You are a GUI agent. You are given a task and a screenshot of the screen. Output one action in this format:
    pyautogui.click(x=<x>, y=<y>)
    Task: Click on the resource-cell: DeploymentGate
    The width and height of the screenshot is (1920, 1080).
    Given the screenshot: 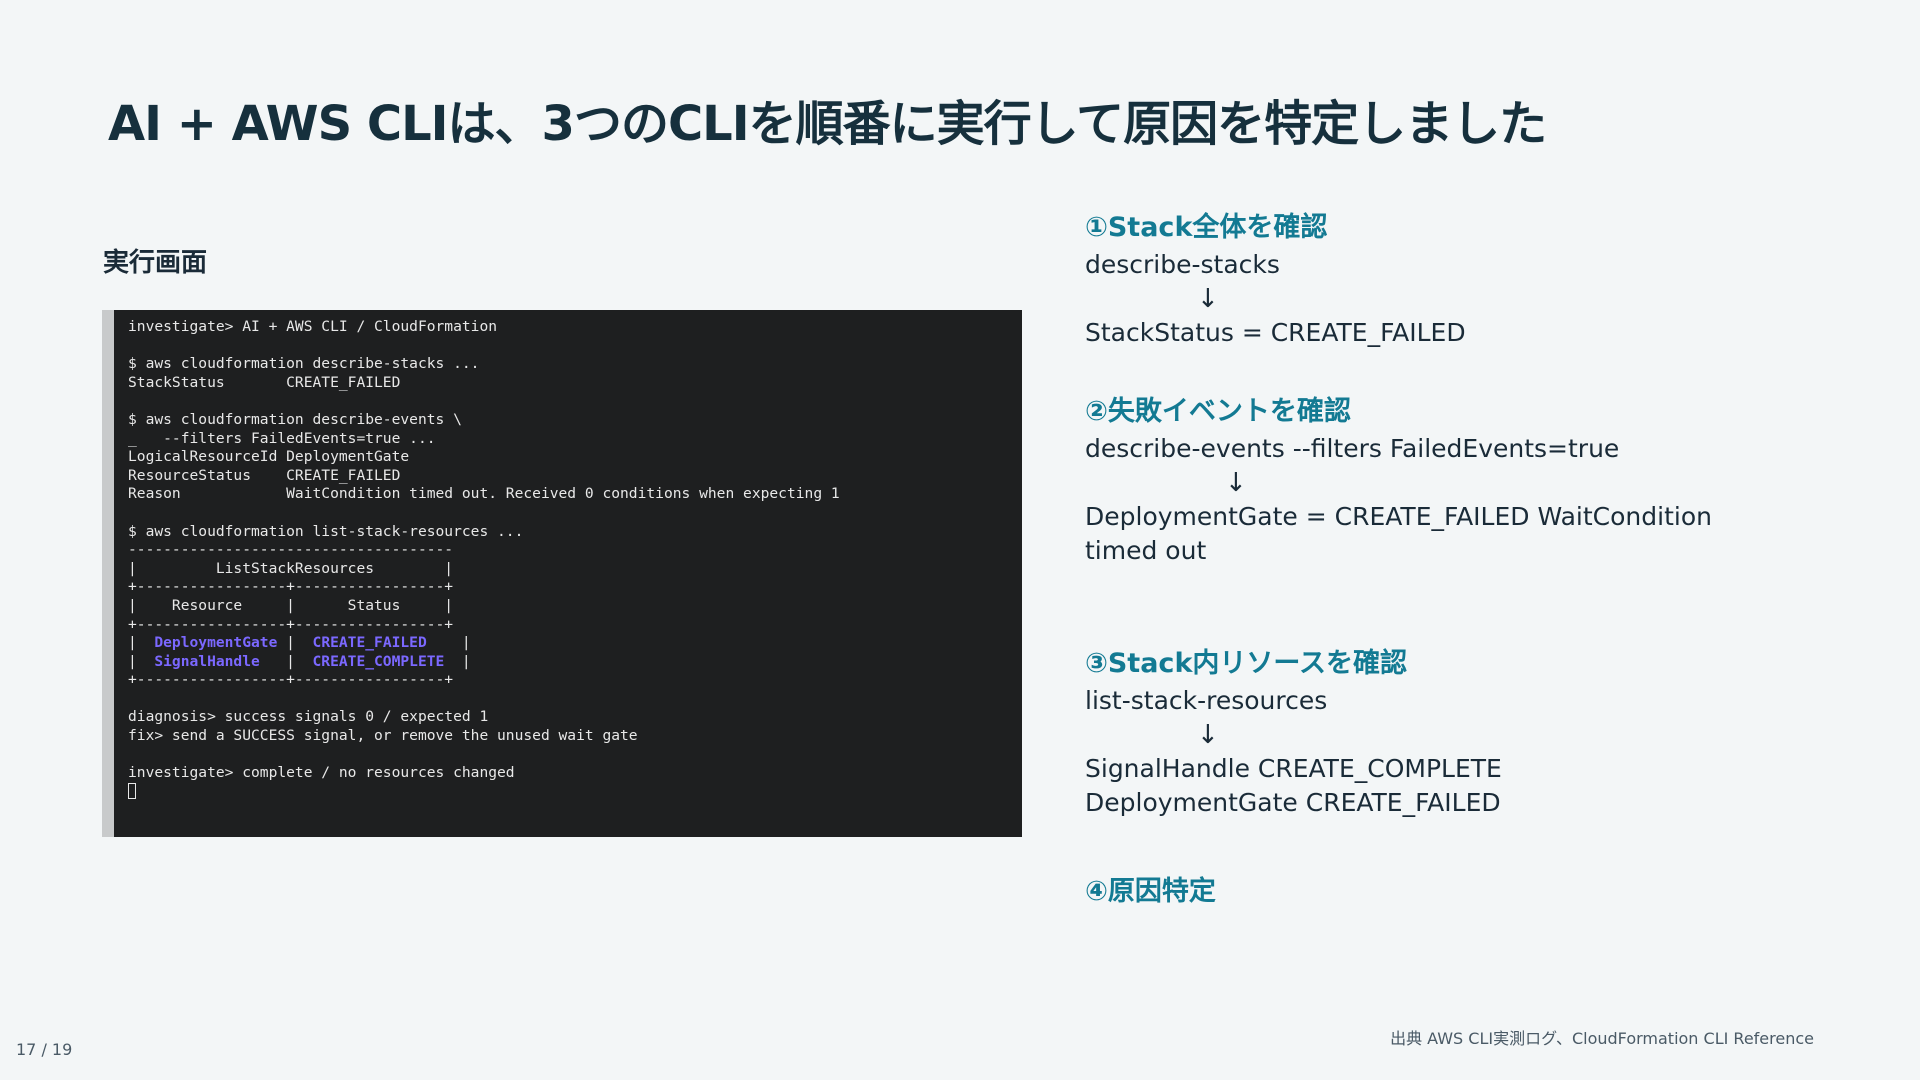 What is the action you would take?
    pyautogui.click(x=216, y=643)
    